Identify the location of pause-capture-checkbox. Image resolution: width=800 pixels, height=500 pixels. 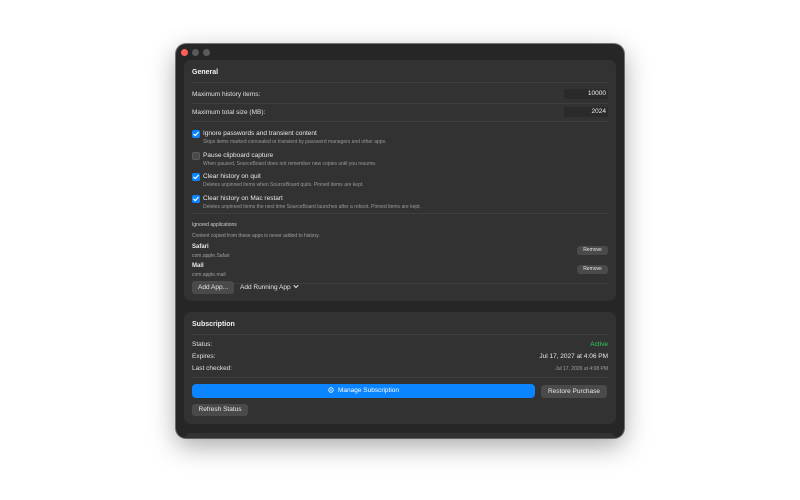
(196, 156).